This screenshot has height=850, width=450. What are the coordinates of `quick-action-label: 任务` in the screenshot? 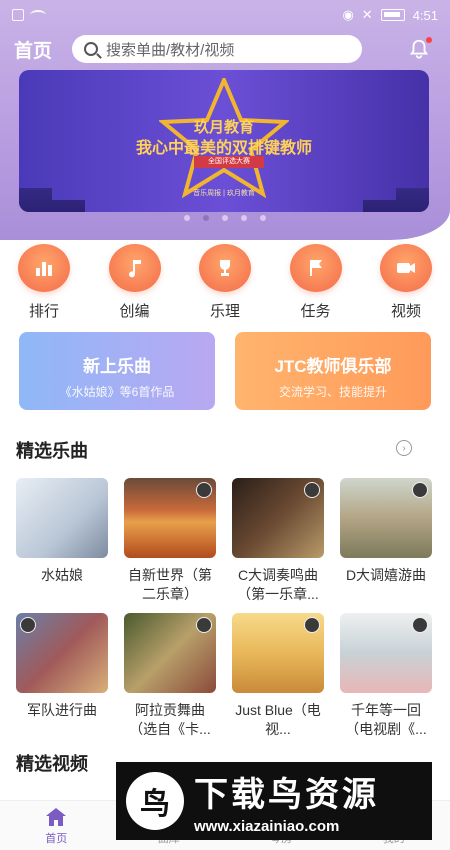 It's located at (315, 311).